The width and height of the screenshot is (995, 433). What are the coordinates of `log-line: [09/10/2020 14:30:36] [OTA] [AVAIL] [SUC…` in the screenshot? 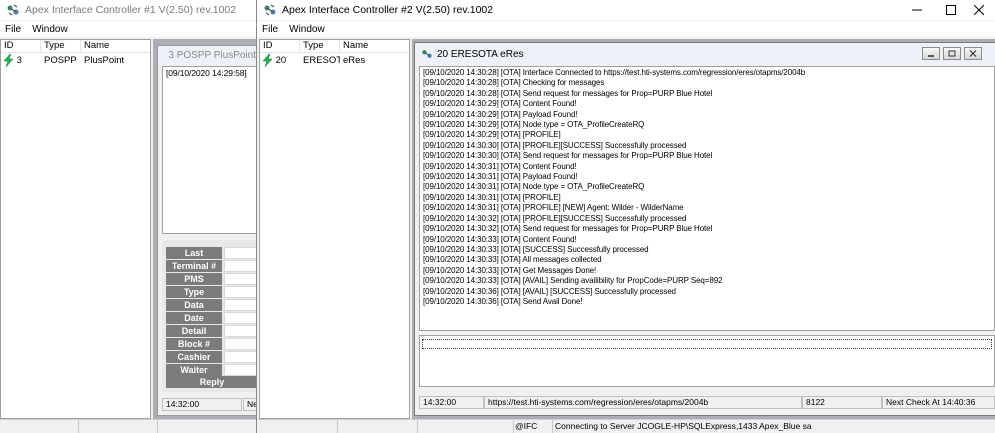 It's located at (549, 291).